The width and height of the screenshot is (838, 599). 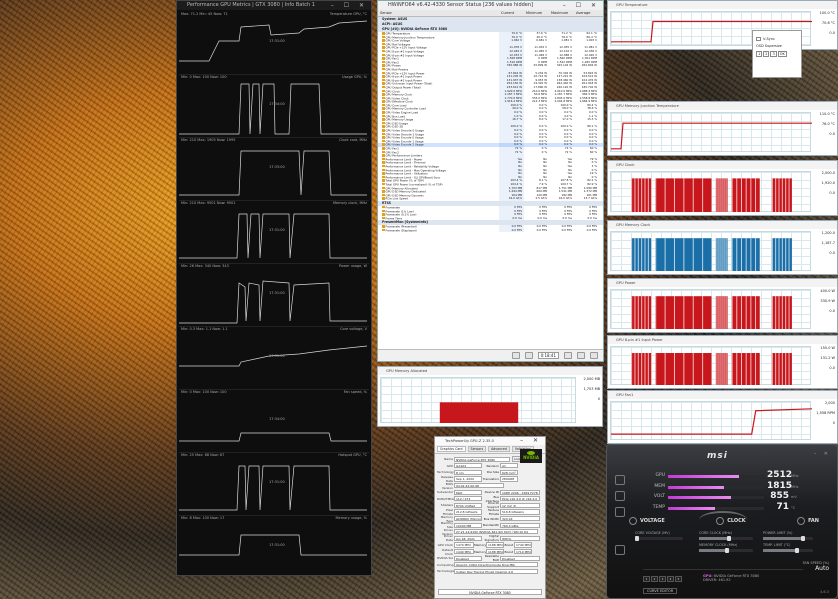 What do you see at coordinates (722, 188) in the screenshot?
I see `sensor-graph-window: GPU Clock 2,000.0 1,920.0 0.0` at bounding box center [722, 188].